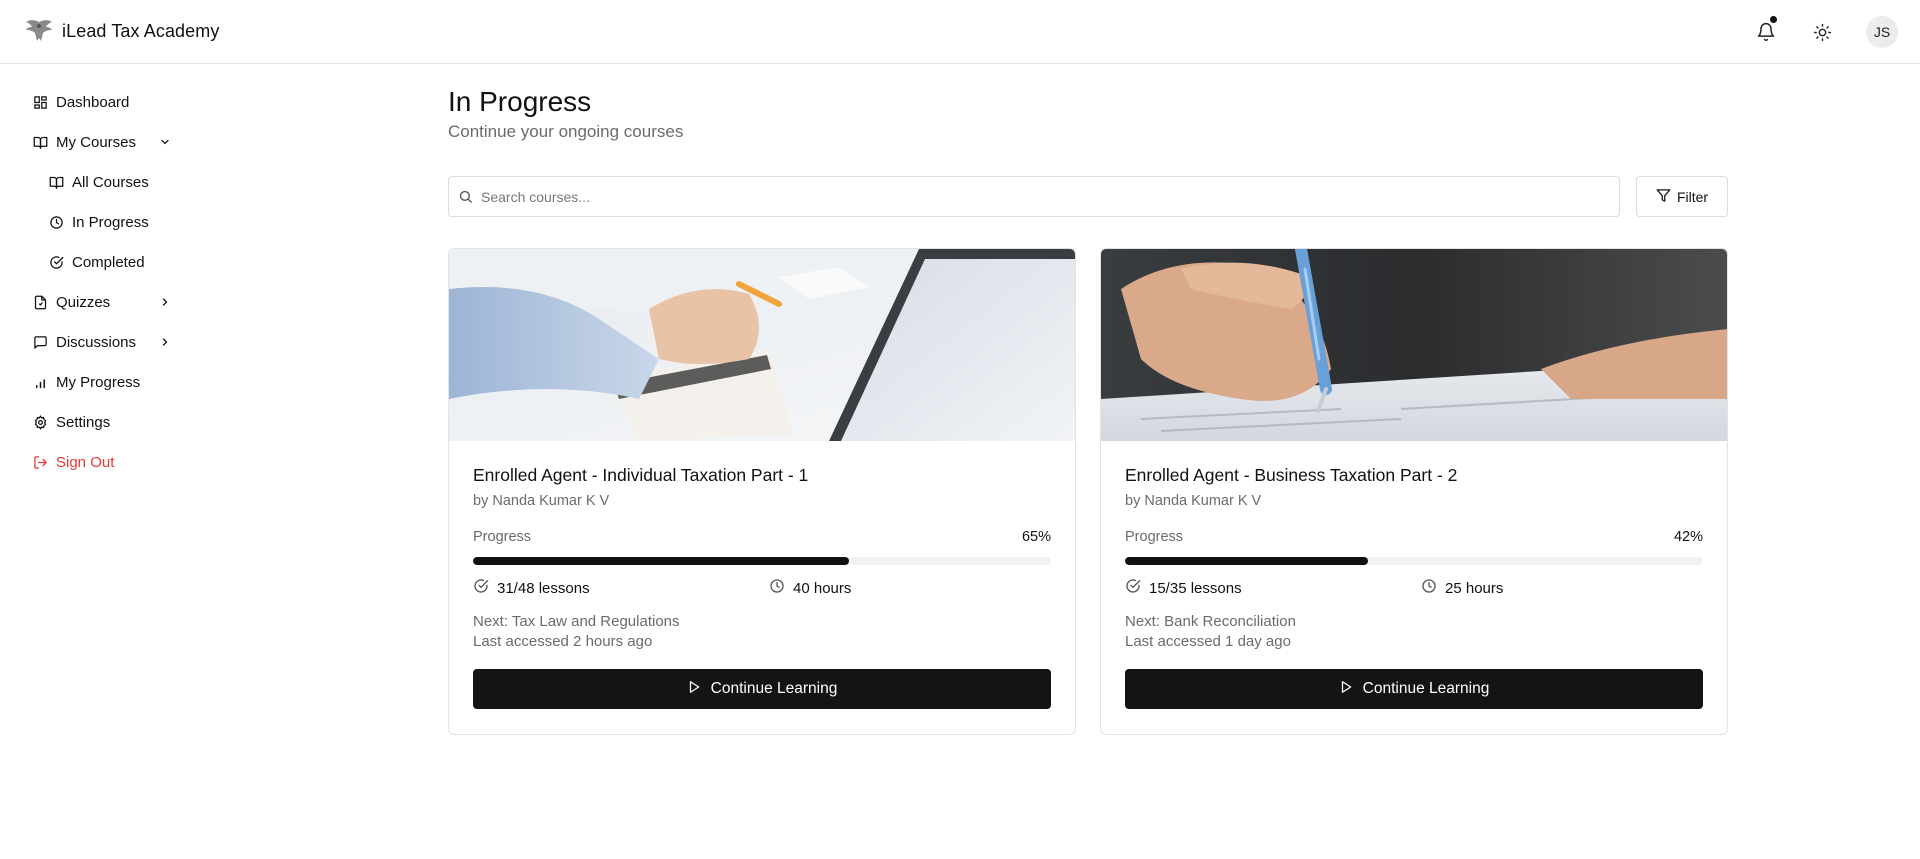 The width and height of the screenshot is (1920, 859). Describe the element at coordinates (85, 462) in the screenshot. I see `sidebar-item-label: Sign Out` at that location.